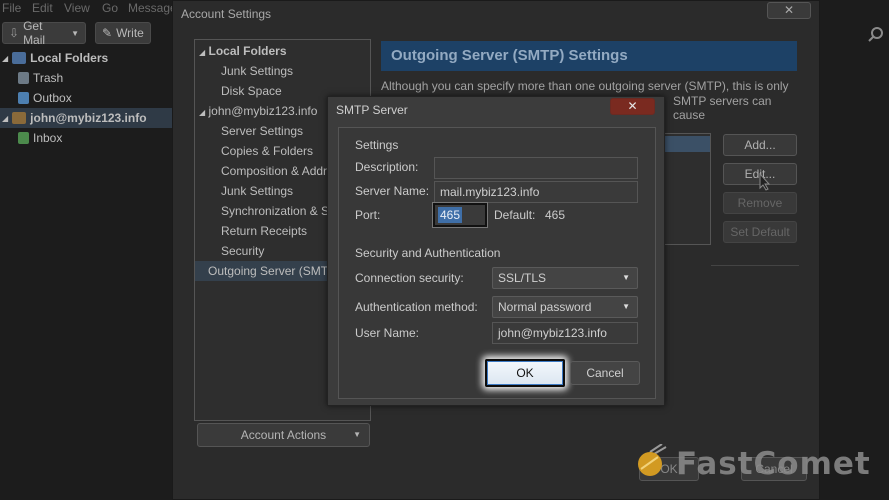 This screenshot has height=500, width=889. Describe the element at coordinates (387, 167) in the screenshot. I see `description-label: Description:` at that location.